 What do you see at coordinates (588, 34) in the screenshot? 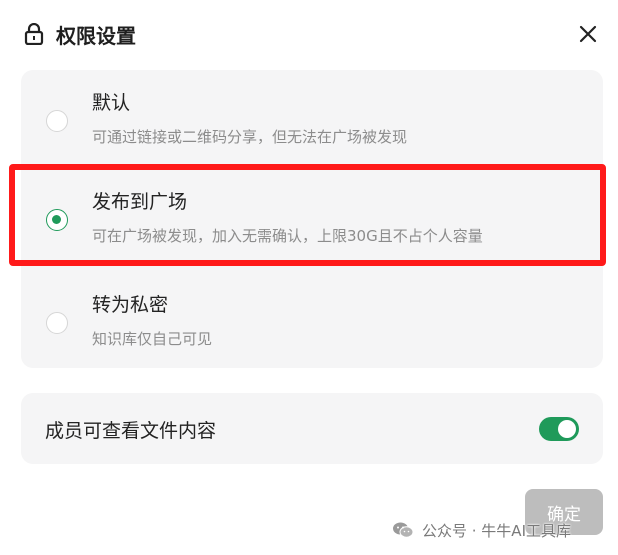
I see `close-icon` at bounding box center [588, 34].